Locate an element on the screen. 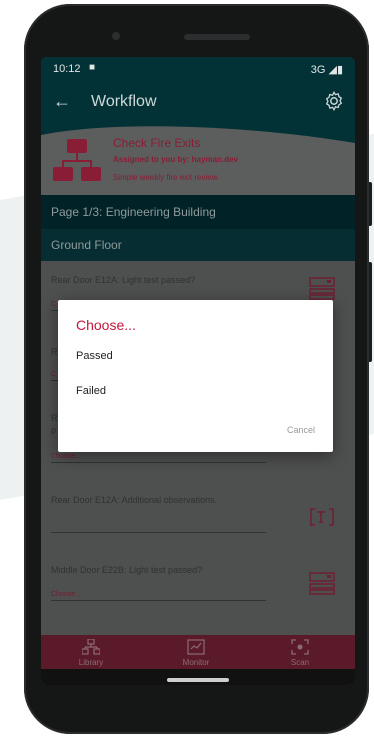  nav-monitor-label: Monitor is located at coordinates (196, 662).